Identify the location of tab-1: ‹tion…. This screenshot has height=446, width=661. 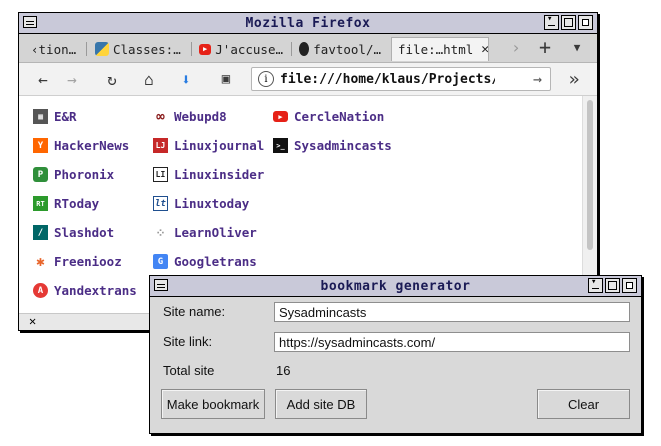
(54, 49).